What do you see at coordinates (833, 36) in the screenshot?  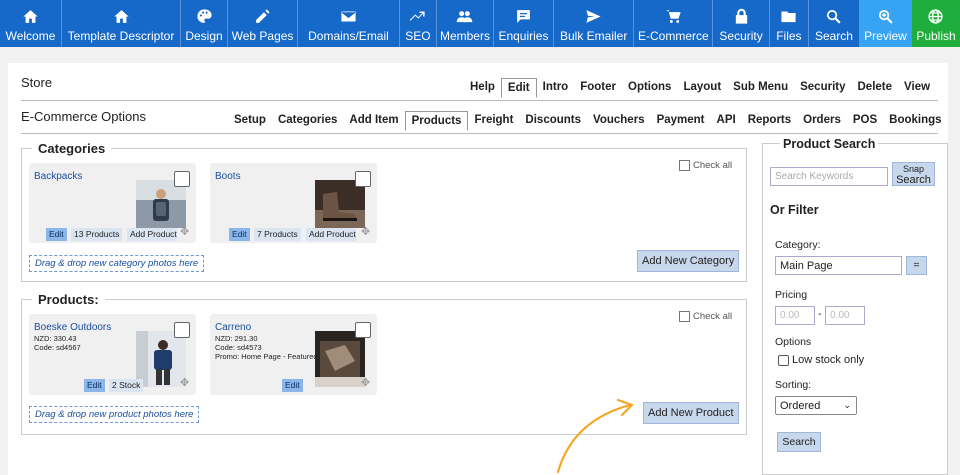 I see `toolbar-label: Search` at bounding box center [833, 36].